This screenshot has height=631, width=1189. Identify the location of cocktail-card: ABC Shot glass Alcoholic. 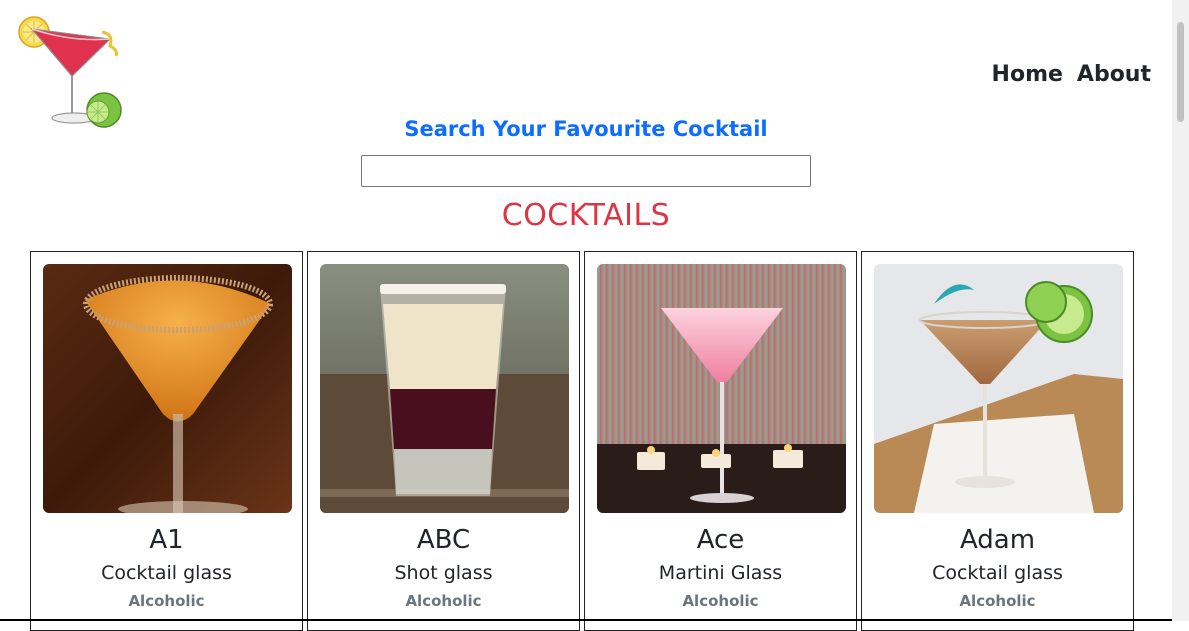
(443, 441).